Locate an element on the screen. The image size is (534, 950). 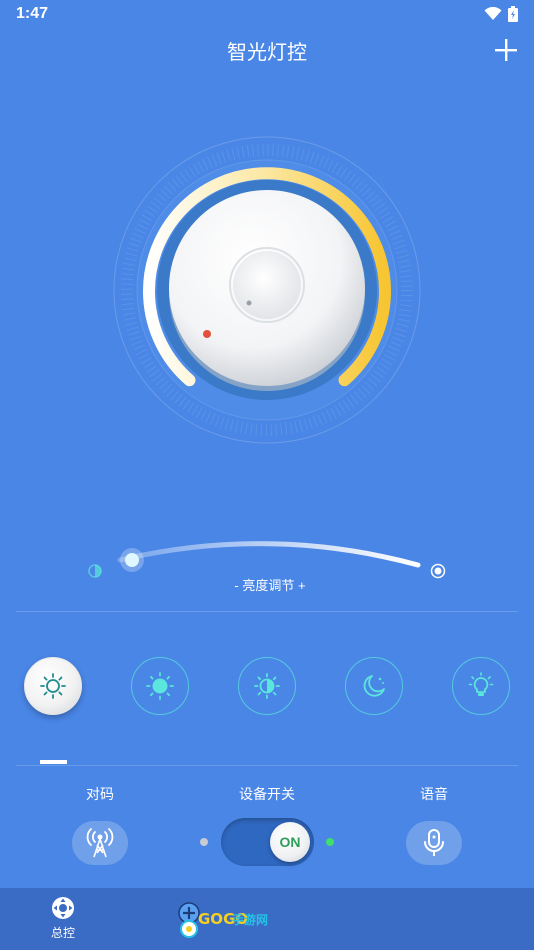
control-labels: 对码 设备开关 语音 is located at coordinates (267, 794).